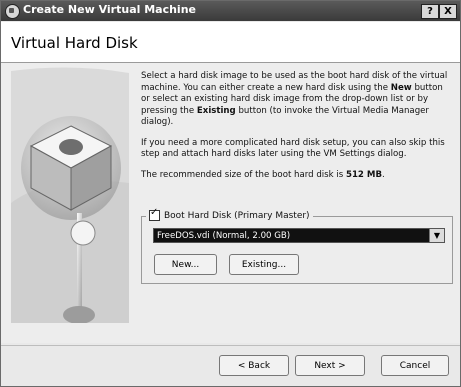 The width and height of the screenshot is (461, 387). What do you see at coordinates (254, 365) in the screenshot?
I see `back-button: < Back` at bounding box center [254, 365].